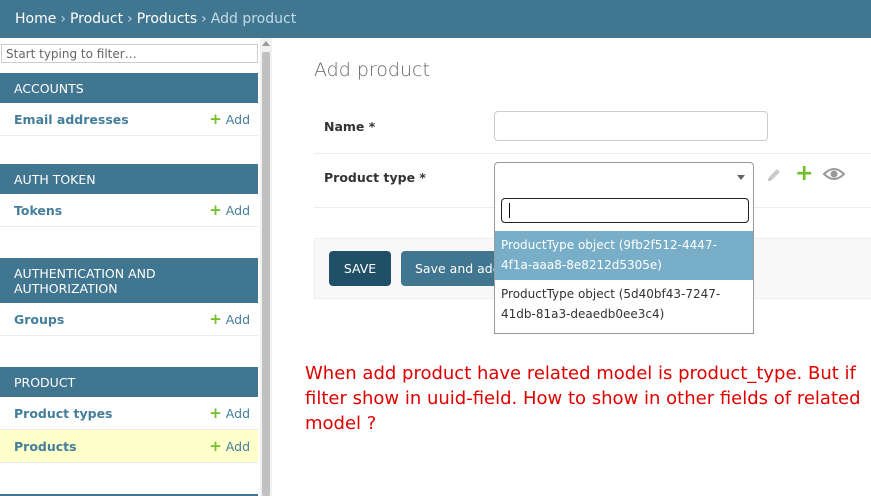  I want to click on sidebar-item-tokens: Tokens + Add, so click(129, 210).